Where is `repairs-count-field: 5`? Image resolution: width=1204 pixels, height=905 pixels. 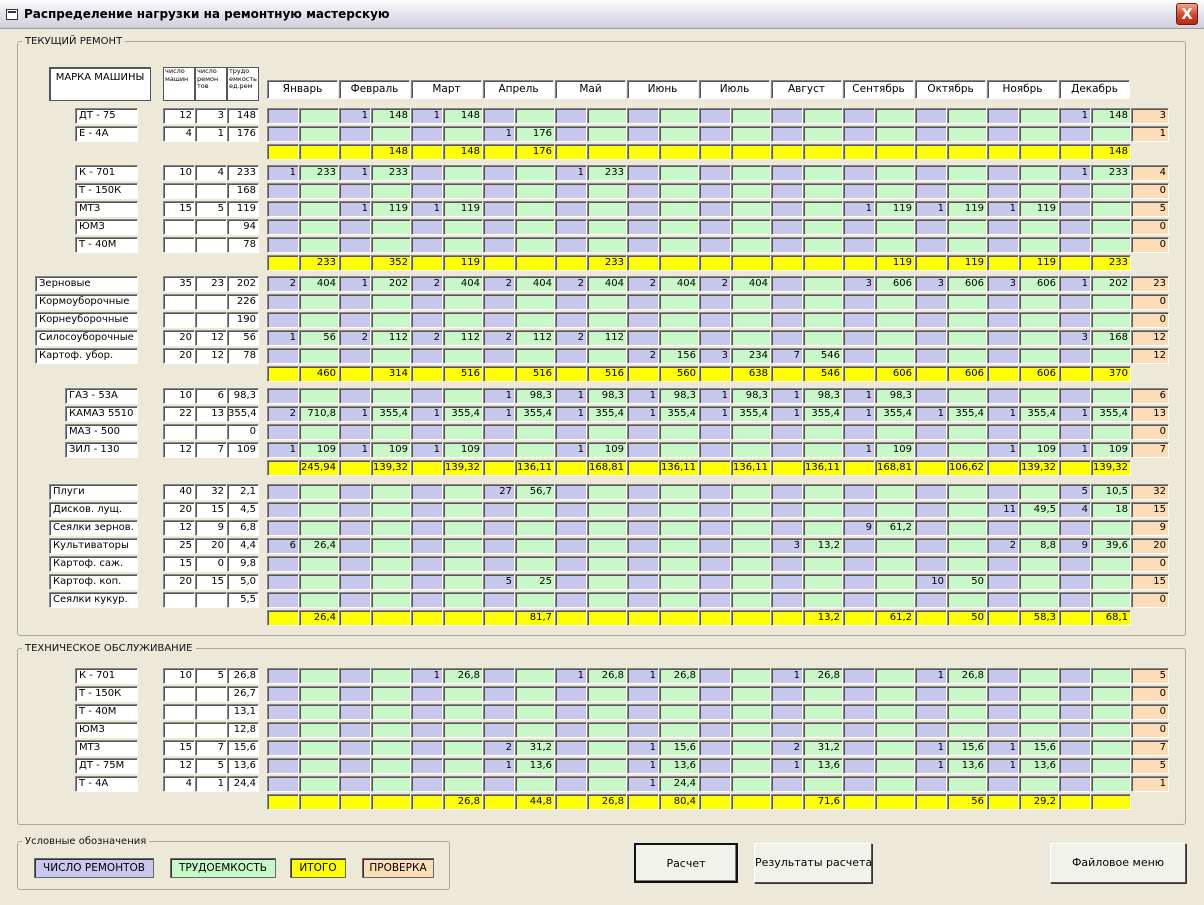 repairs-count-field: 5 is located at coordinates (211, 676).